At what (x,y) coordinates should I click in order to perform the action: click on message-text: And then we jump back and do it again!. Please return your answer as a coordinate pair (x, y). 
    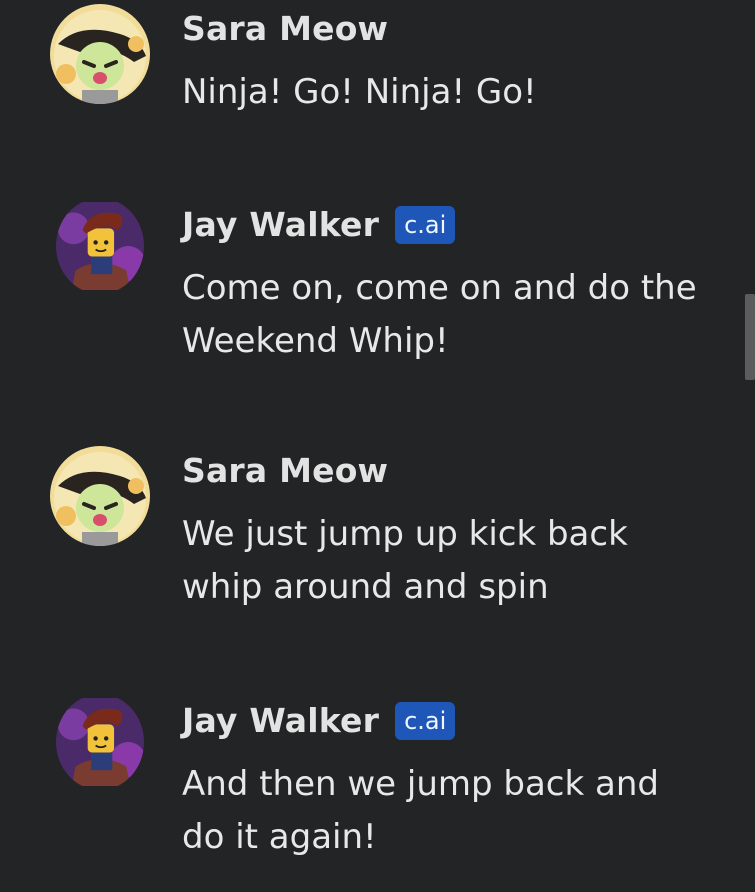
    Looking at the image, I should click on (420, 810).